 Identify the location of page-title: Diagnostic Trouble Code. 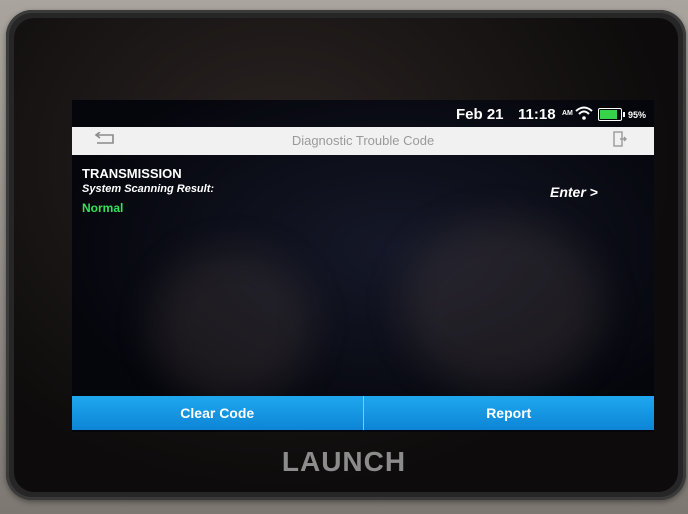
(363, 140).